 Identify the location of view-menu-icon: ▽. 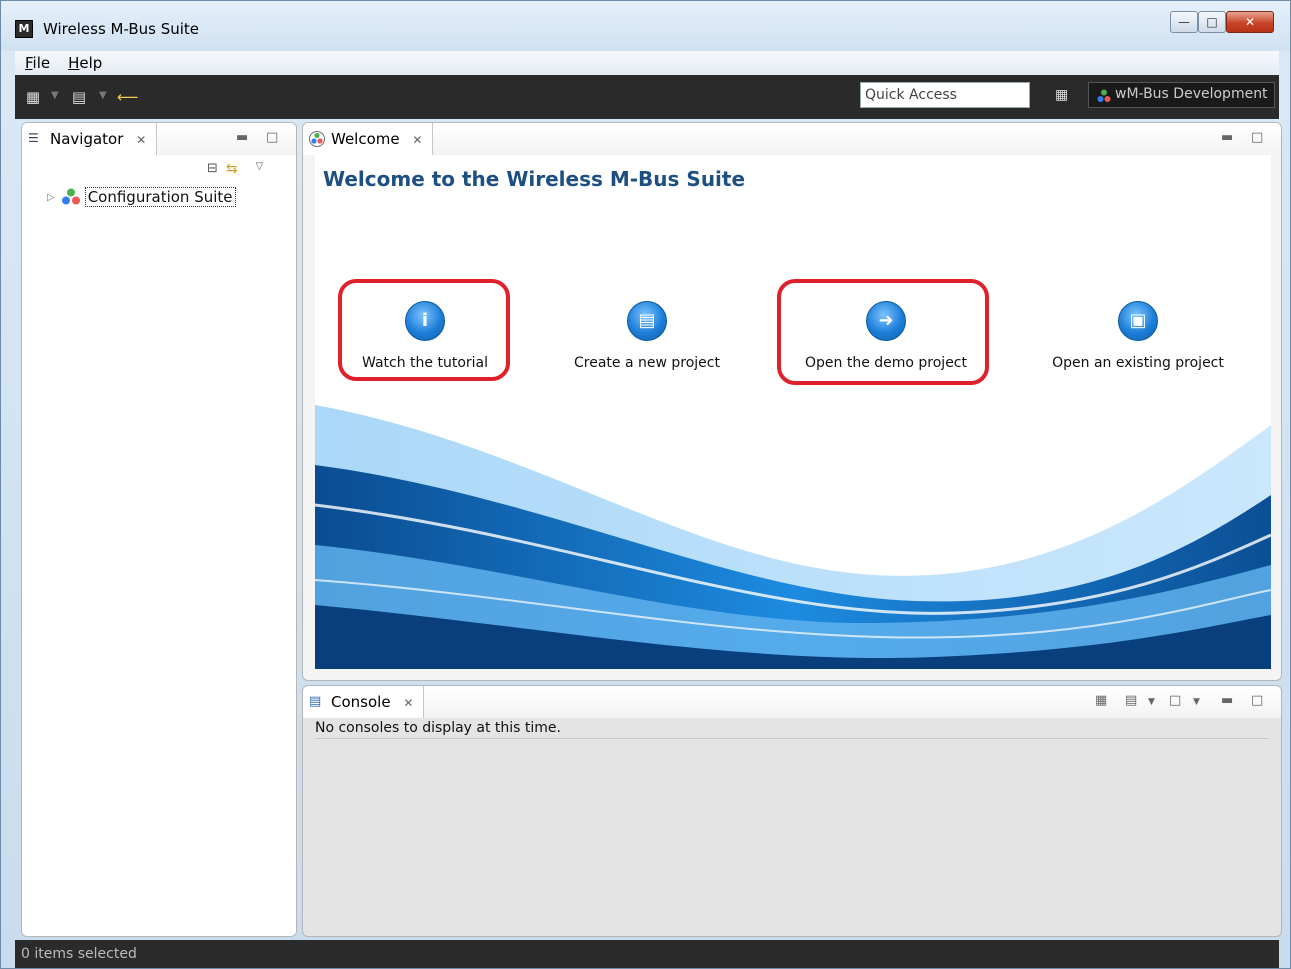
(260, 169).